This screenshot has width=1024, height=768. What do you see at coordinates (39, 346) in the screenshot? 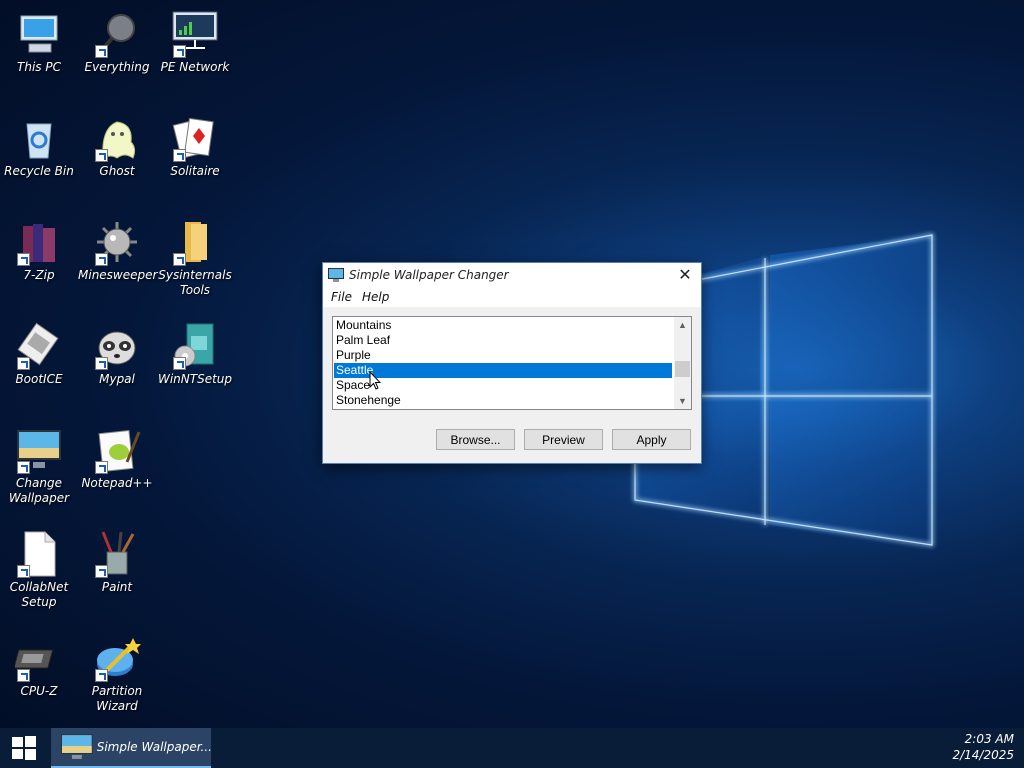
I see `disk-tool-icon` at bounding box center [39, 346].